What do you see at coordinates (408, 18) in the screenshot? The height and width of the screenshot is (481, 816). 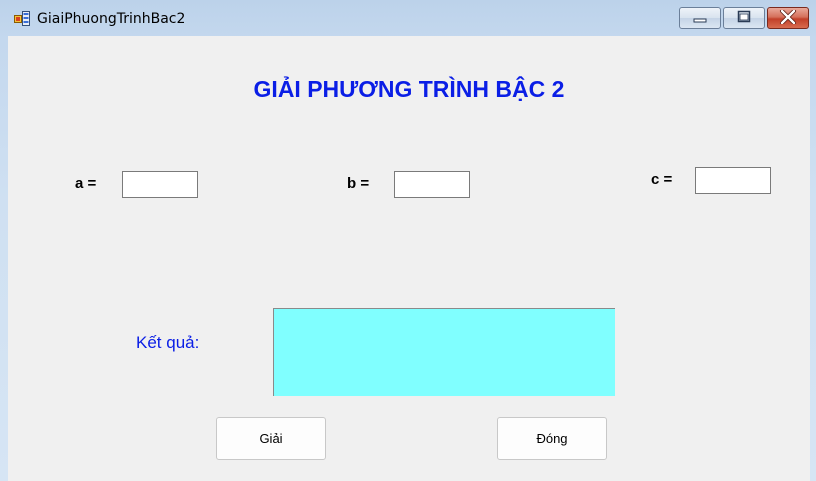 I see `title-bar: GiaiPhuongTrinhBac2` at bounding box center [408, 18].